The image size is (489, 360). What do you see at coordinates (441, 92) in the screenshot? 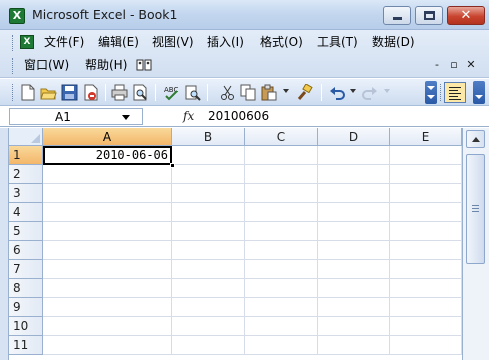
I see `format-toolbar-grip` at bounding box center [441, 92].